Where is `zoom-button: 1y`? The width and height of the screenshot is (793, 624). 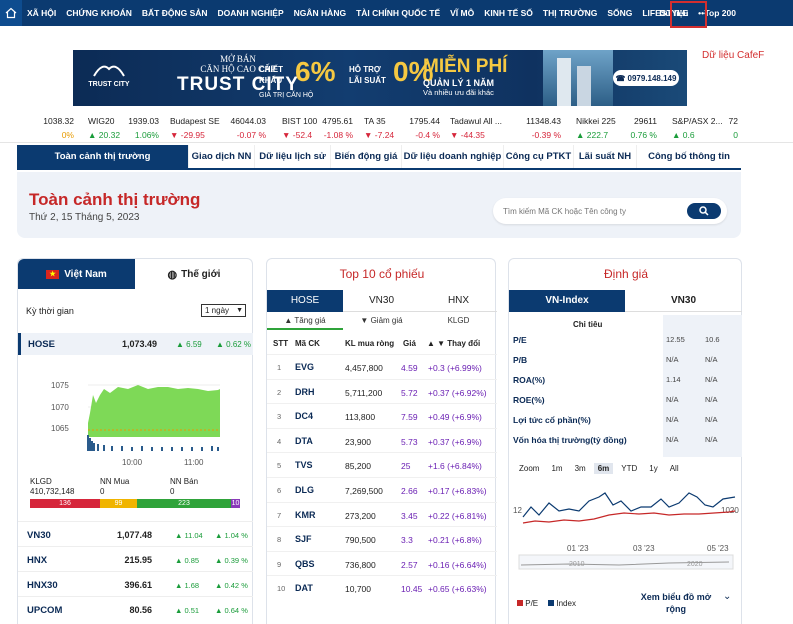 zoom-button: 1y is located at coordinates (653, 468).